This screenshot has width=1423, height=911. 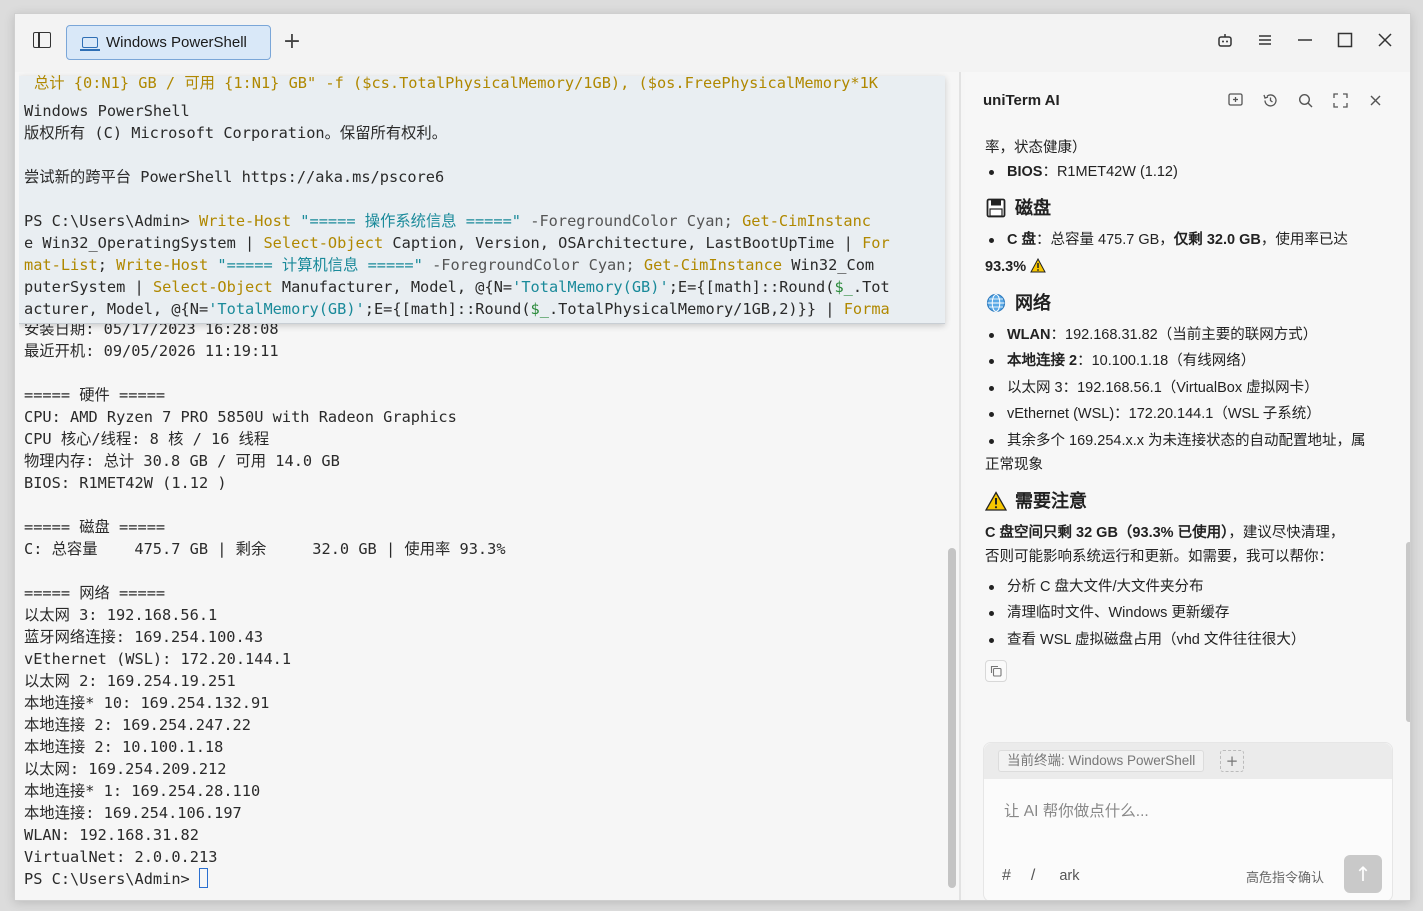 What do you see at coordinates (292, 42) in the screenshot?
I see `new-tab-button: +` at bounding box center [292, 42].